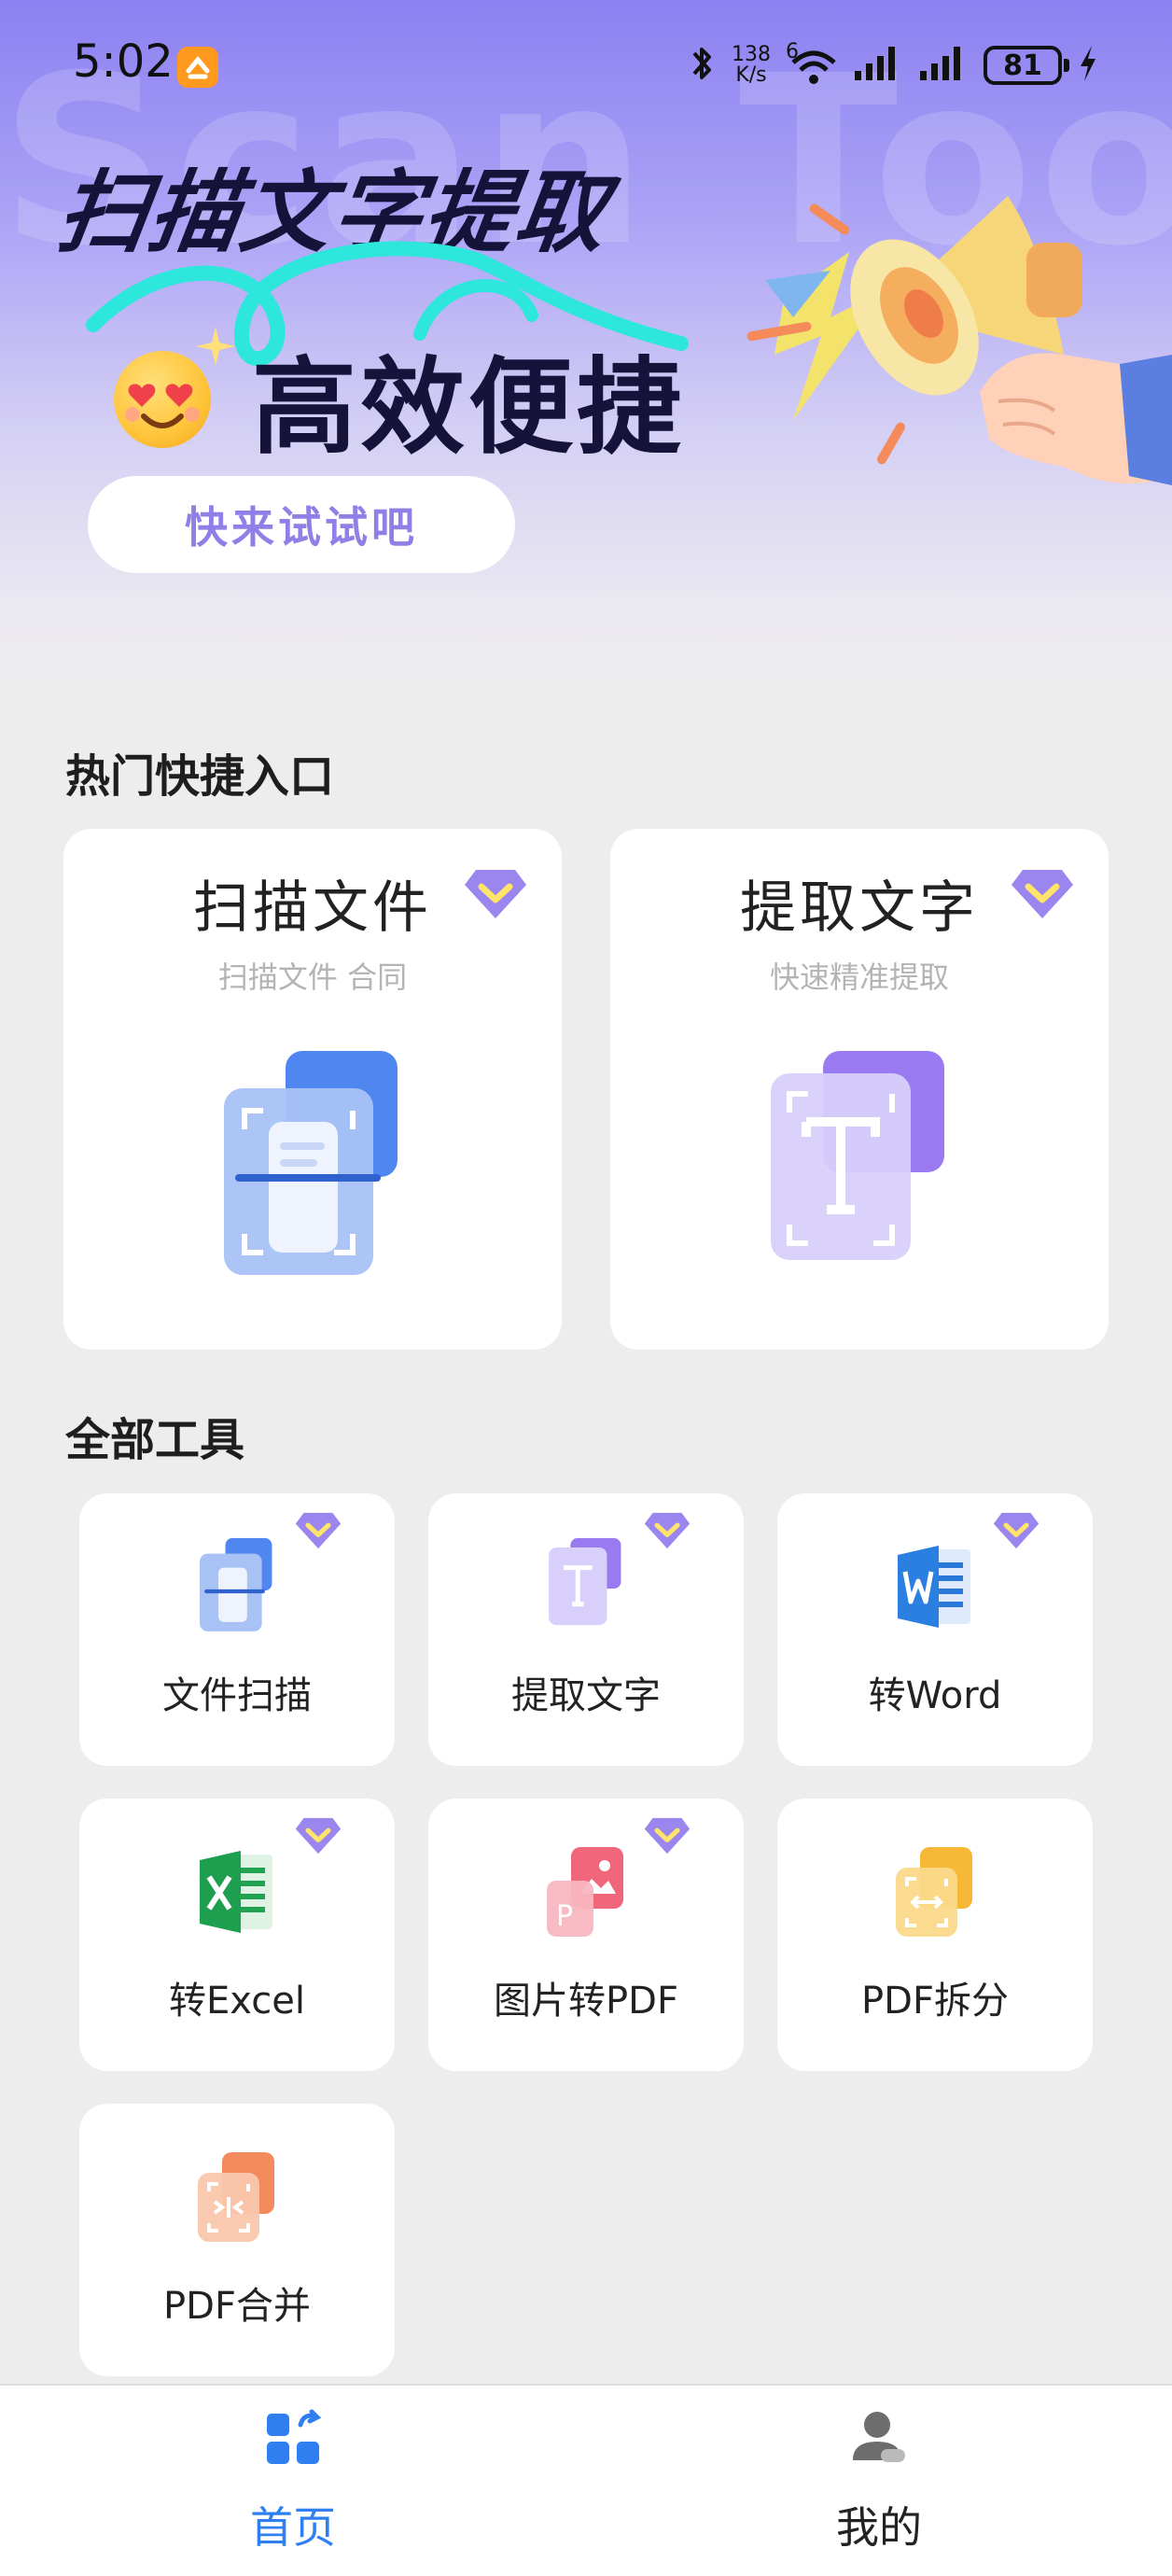  What do you see at coordinates (293, 2481) in the screenshot?
I see `nav-item-home: 首页` at bounding box center [293, 2481].